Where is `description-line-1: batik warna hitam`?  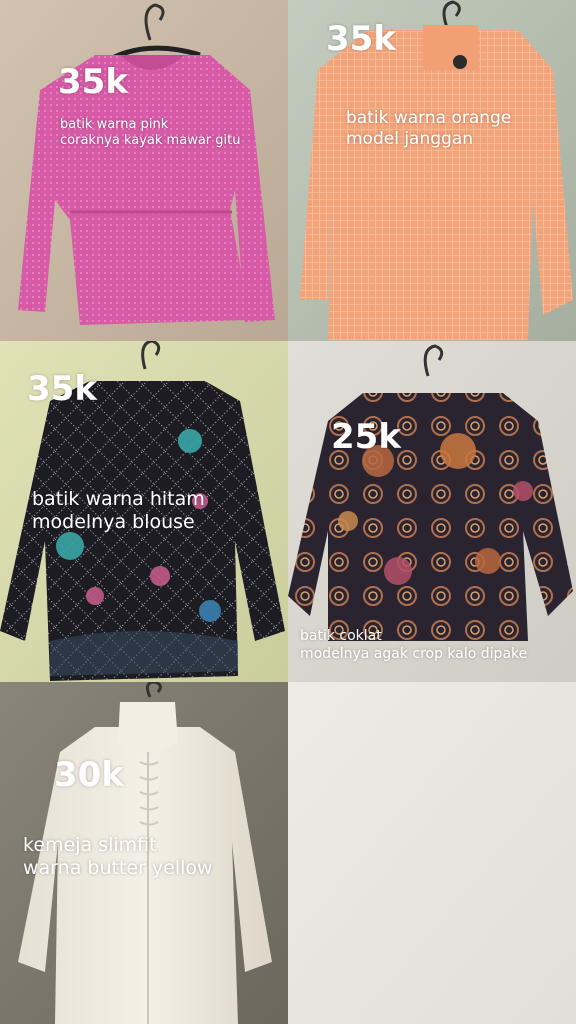
description-line-1: batik warna hitam is located at coordinates (118, 499).